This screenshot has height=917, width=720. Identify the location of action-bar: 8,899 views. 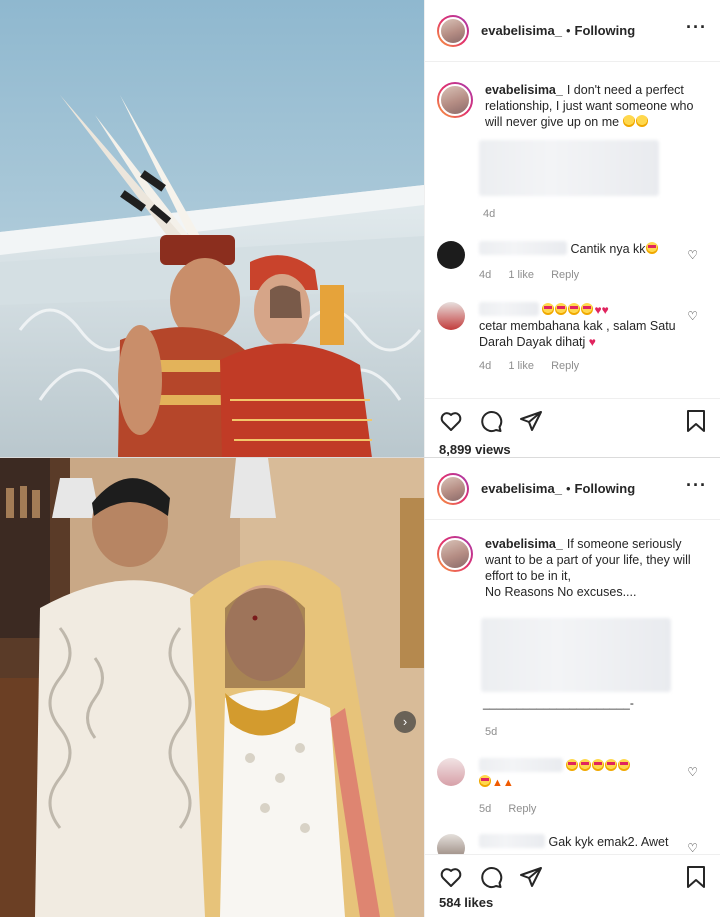
(572, 428).